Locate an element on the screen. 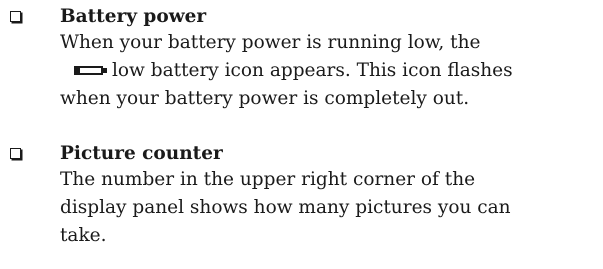  item-heading: Picture counter is located at coordinates (141, 153).